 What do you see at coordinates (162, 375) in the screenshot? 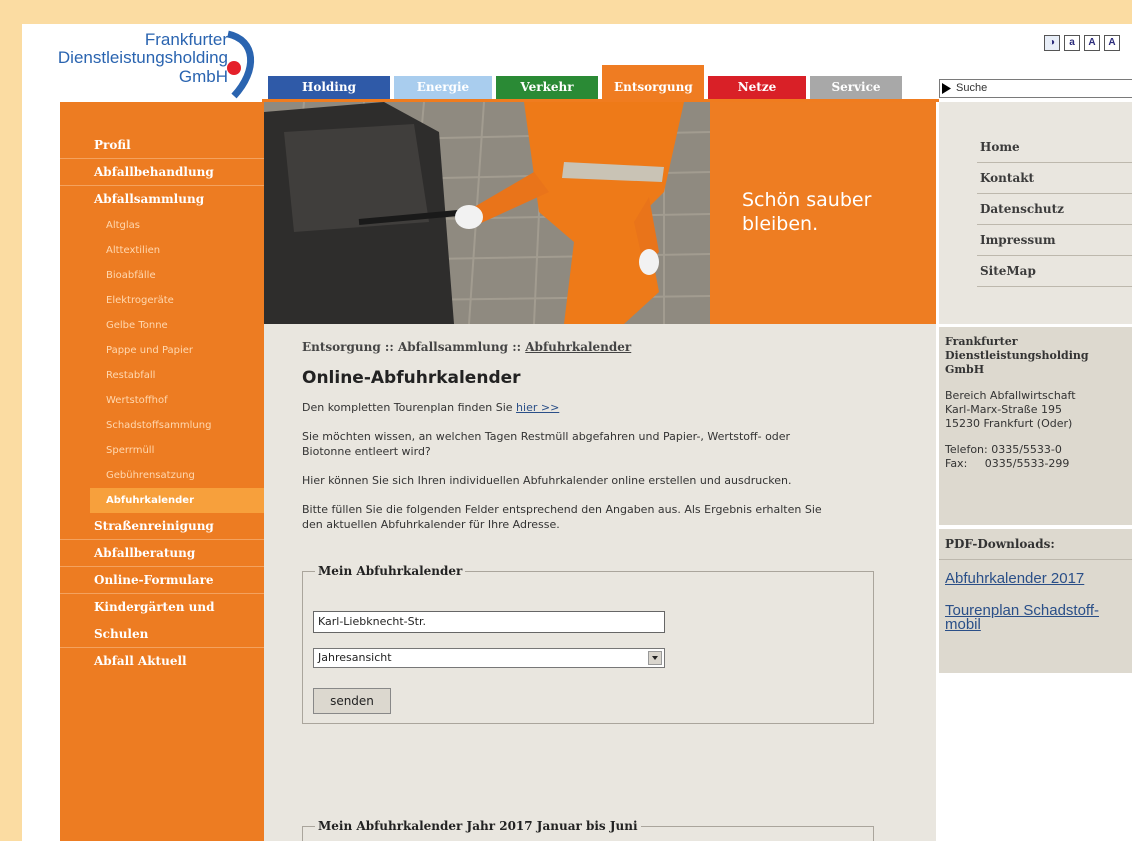
I see `nav-sub-restabfall: Restabfall` at bounding box center [162, 375].